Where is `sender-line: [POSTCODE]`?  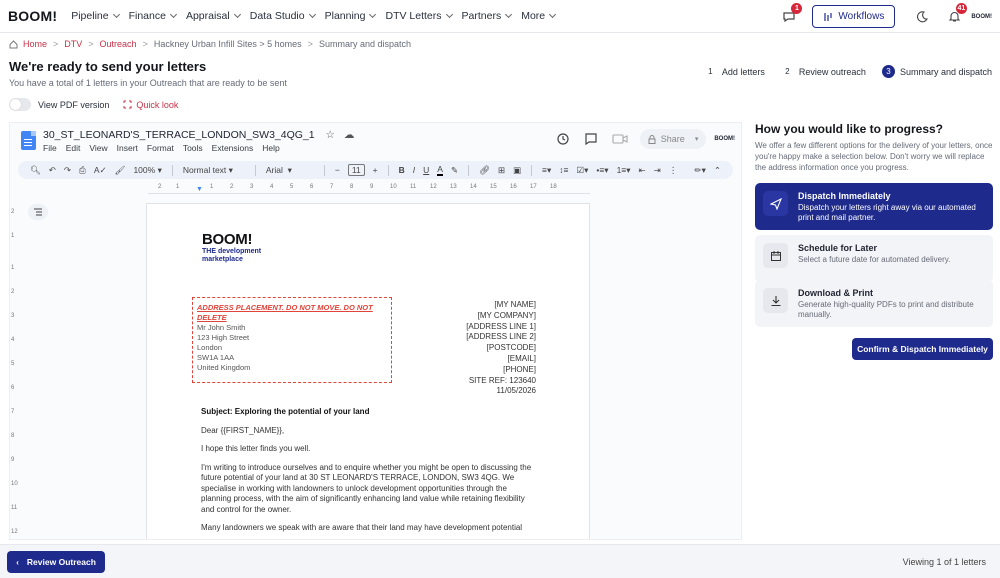 sender-line: [POSTCODE] is located at coordinates (511, 348).